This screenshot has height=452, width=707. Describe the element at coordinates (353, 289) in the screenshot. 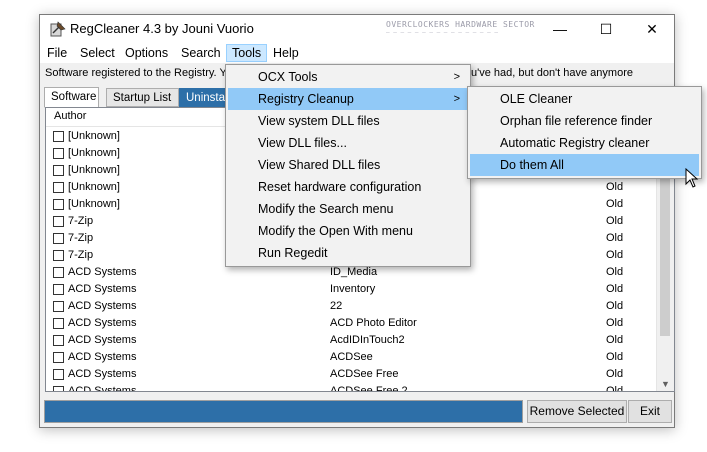

I see `cell-name: Inventory` at that location.